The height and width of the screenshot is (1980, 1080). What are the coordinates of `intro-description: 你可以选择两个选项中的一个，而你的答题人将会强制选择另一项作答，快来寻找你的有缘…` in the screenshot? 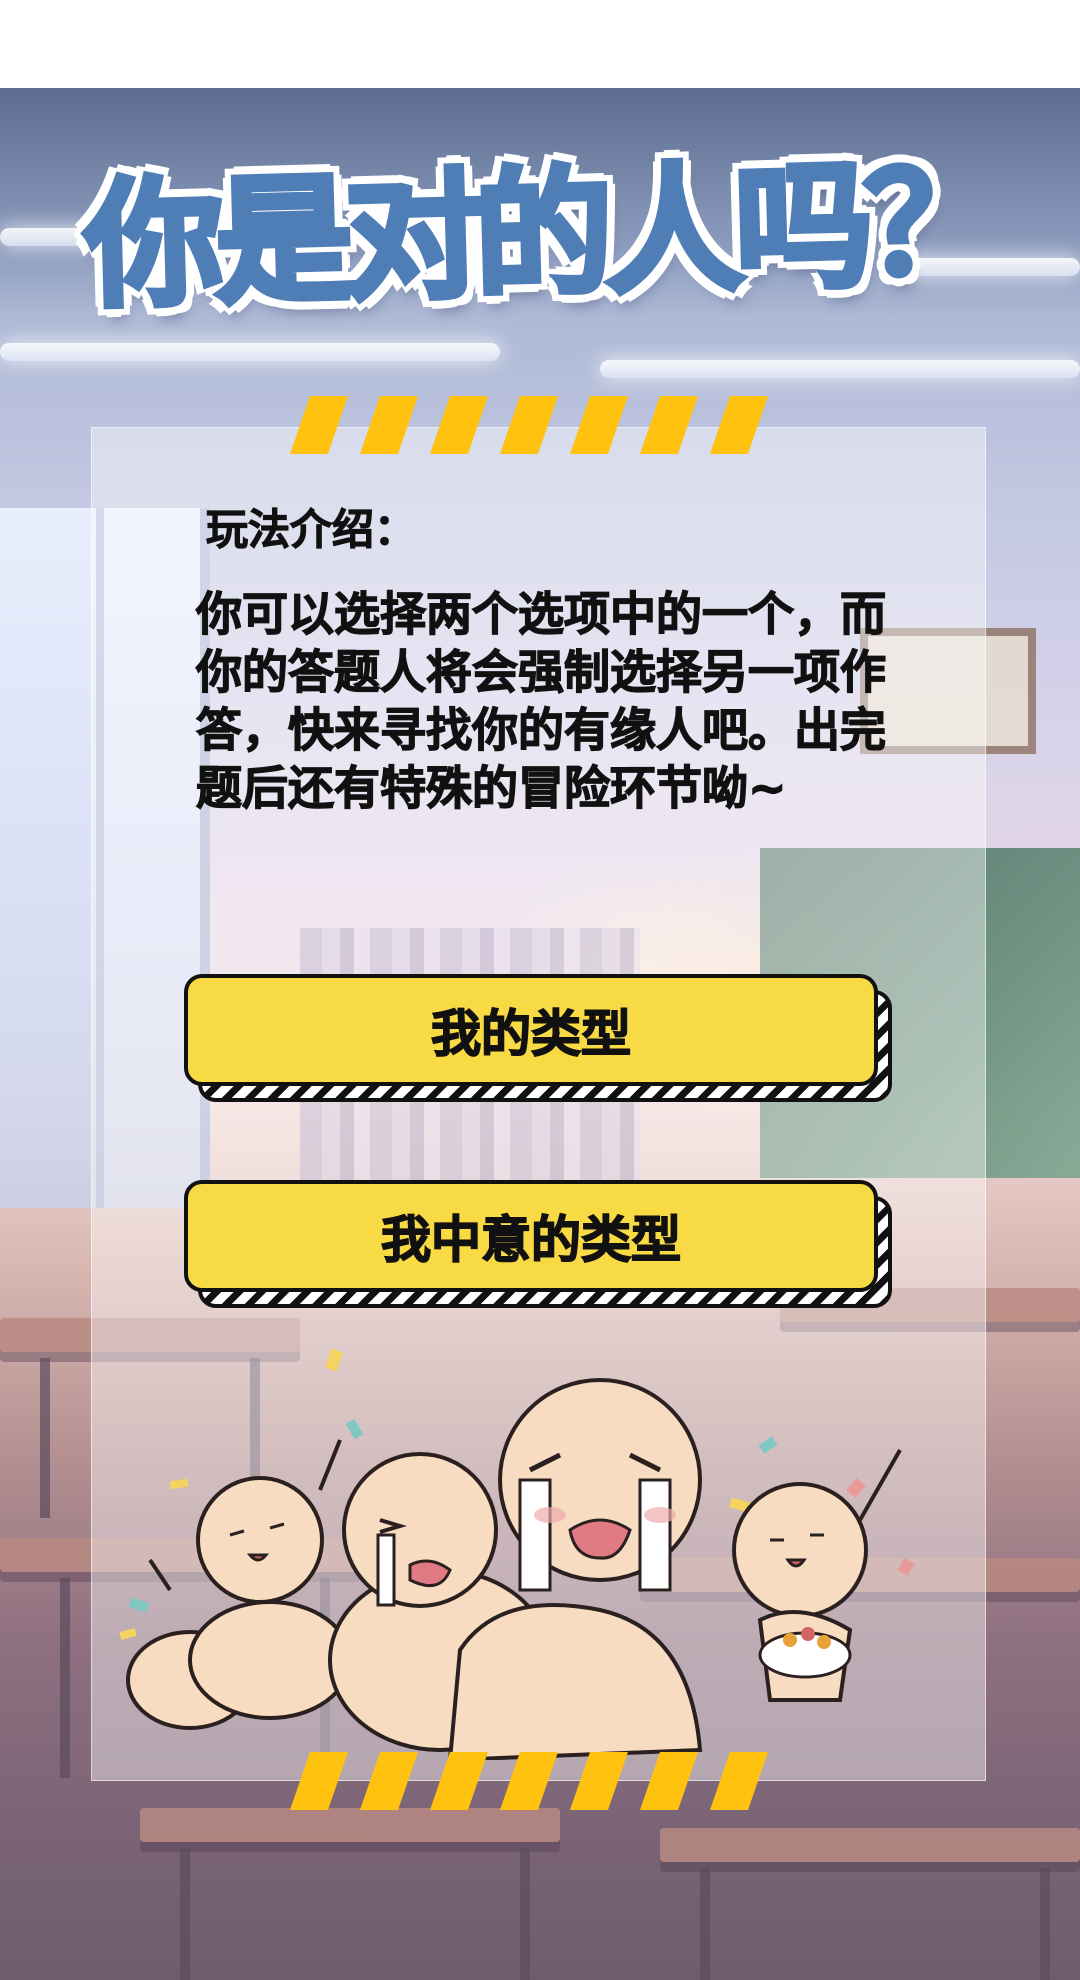 It's located at (540, 700).